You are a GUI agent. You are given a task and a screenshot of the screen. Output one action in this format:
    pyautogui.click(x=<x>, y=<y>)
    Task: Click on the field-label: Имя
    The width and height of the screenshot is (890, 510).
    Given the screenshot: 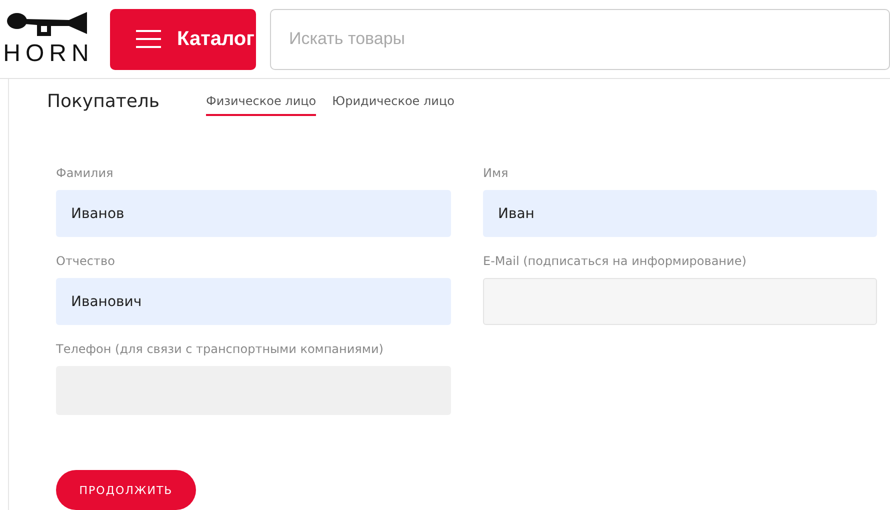 What is the action you would take?
    pyautogui.click(x=496, y=174)
    